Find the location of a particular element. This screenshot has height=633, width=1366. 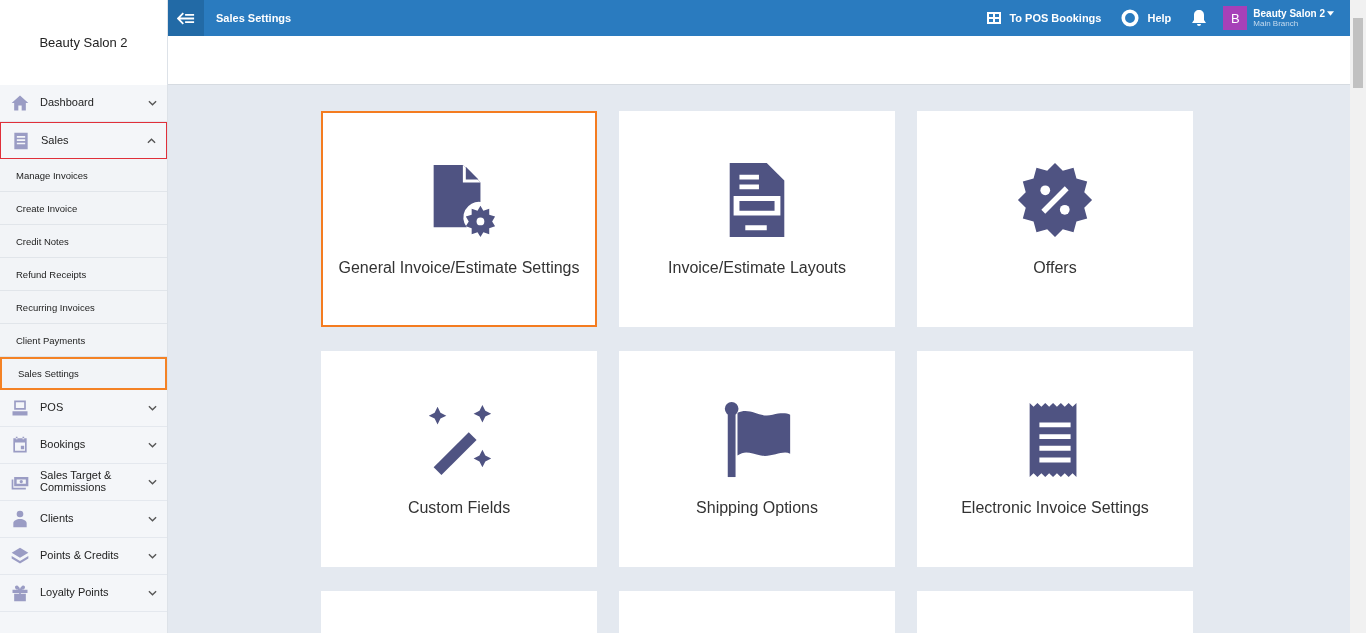

scrollbar is located at coordinates (1358, 316).